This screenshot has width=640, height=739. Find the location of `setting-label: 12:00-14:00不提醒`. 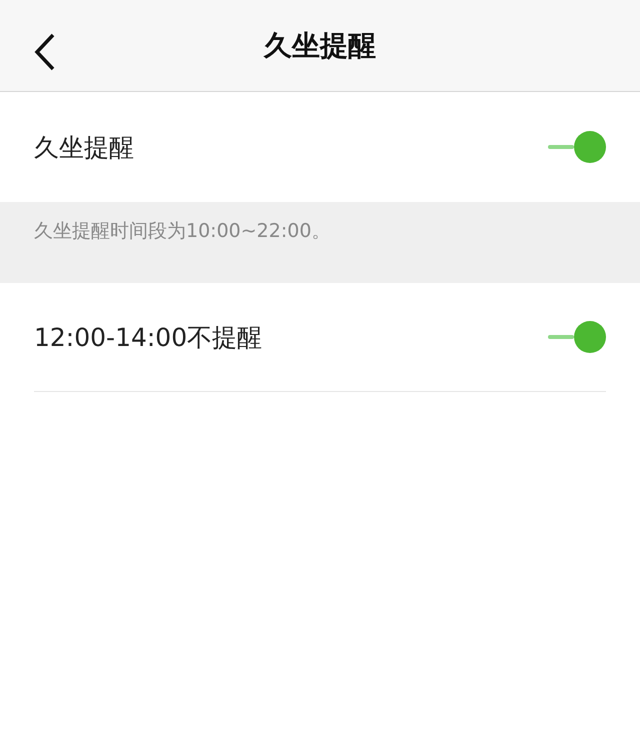

setting-label: 12:00-14:00不提醒 is located at coordinates (148, 338).